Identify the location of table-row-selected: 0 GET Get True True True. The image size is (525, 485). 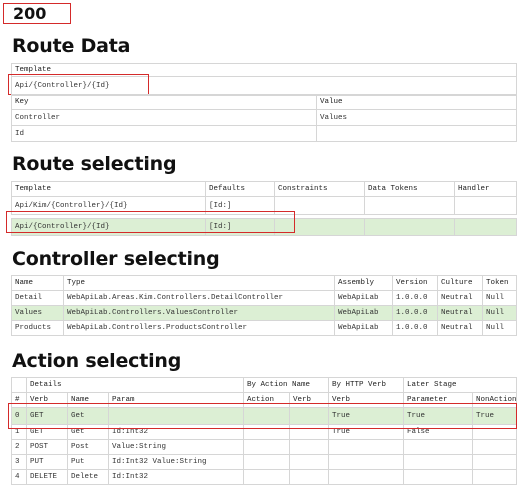
(264, 416).